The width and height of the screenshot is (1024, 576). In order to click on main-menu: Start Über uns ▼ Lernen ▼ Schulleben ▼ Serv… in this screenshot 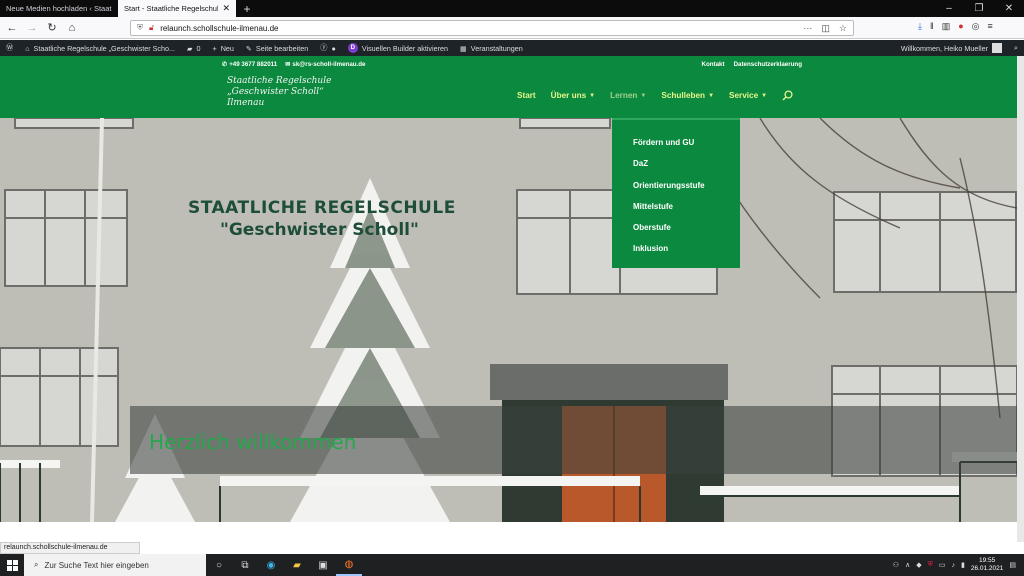, I will do `click(655, 95)`.